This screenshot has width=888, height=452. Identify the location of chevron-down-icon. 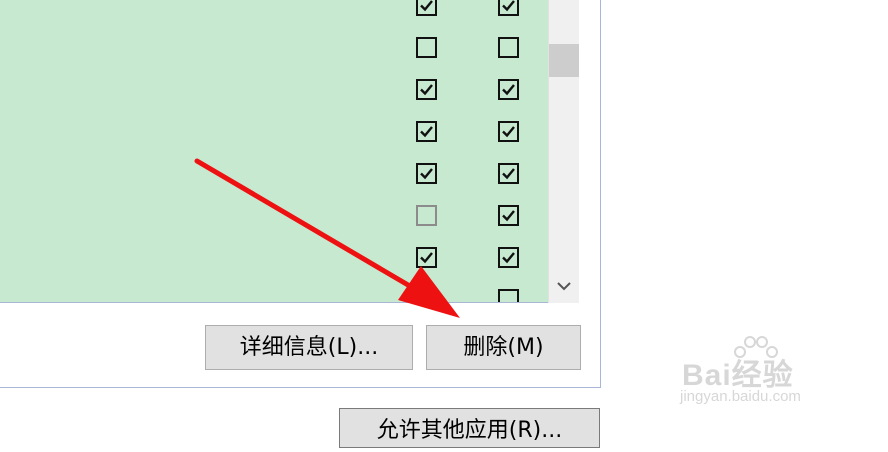
(564, 286).